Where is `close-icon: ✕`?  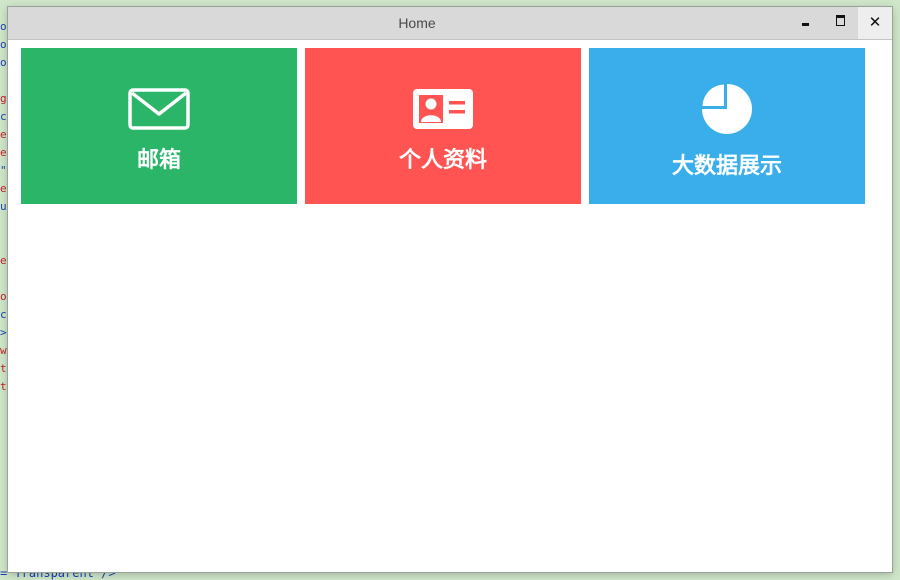 close-icon: ✕ is located at coordinates (875, 22).